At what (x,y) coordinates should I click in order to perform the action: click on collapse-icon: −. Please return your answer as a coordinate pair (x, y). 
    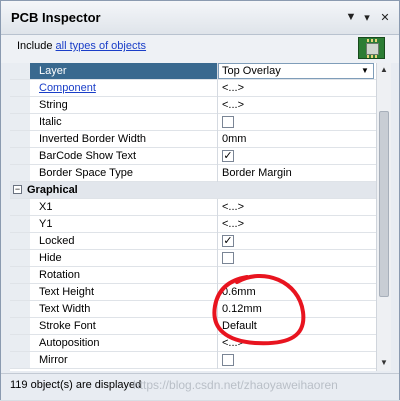
    Looking at the image, I should click on (17, 189).